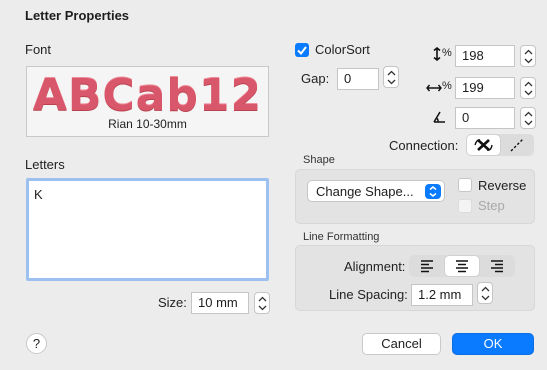  Describe the element at coordinates (447, 53) in the screenshot. I see `vertical-scale-unit: %` at that location.